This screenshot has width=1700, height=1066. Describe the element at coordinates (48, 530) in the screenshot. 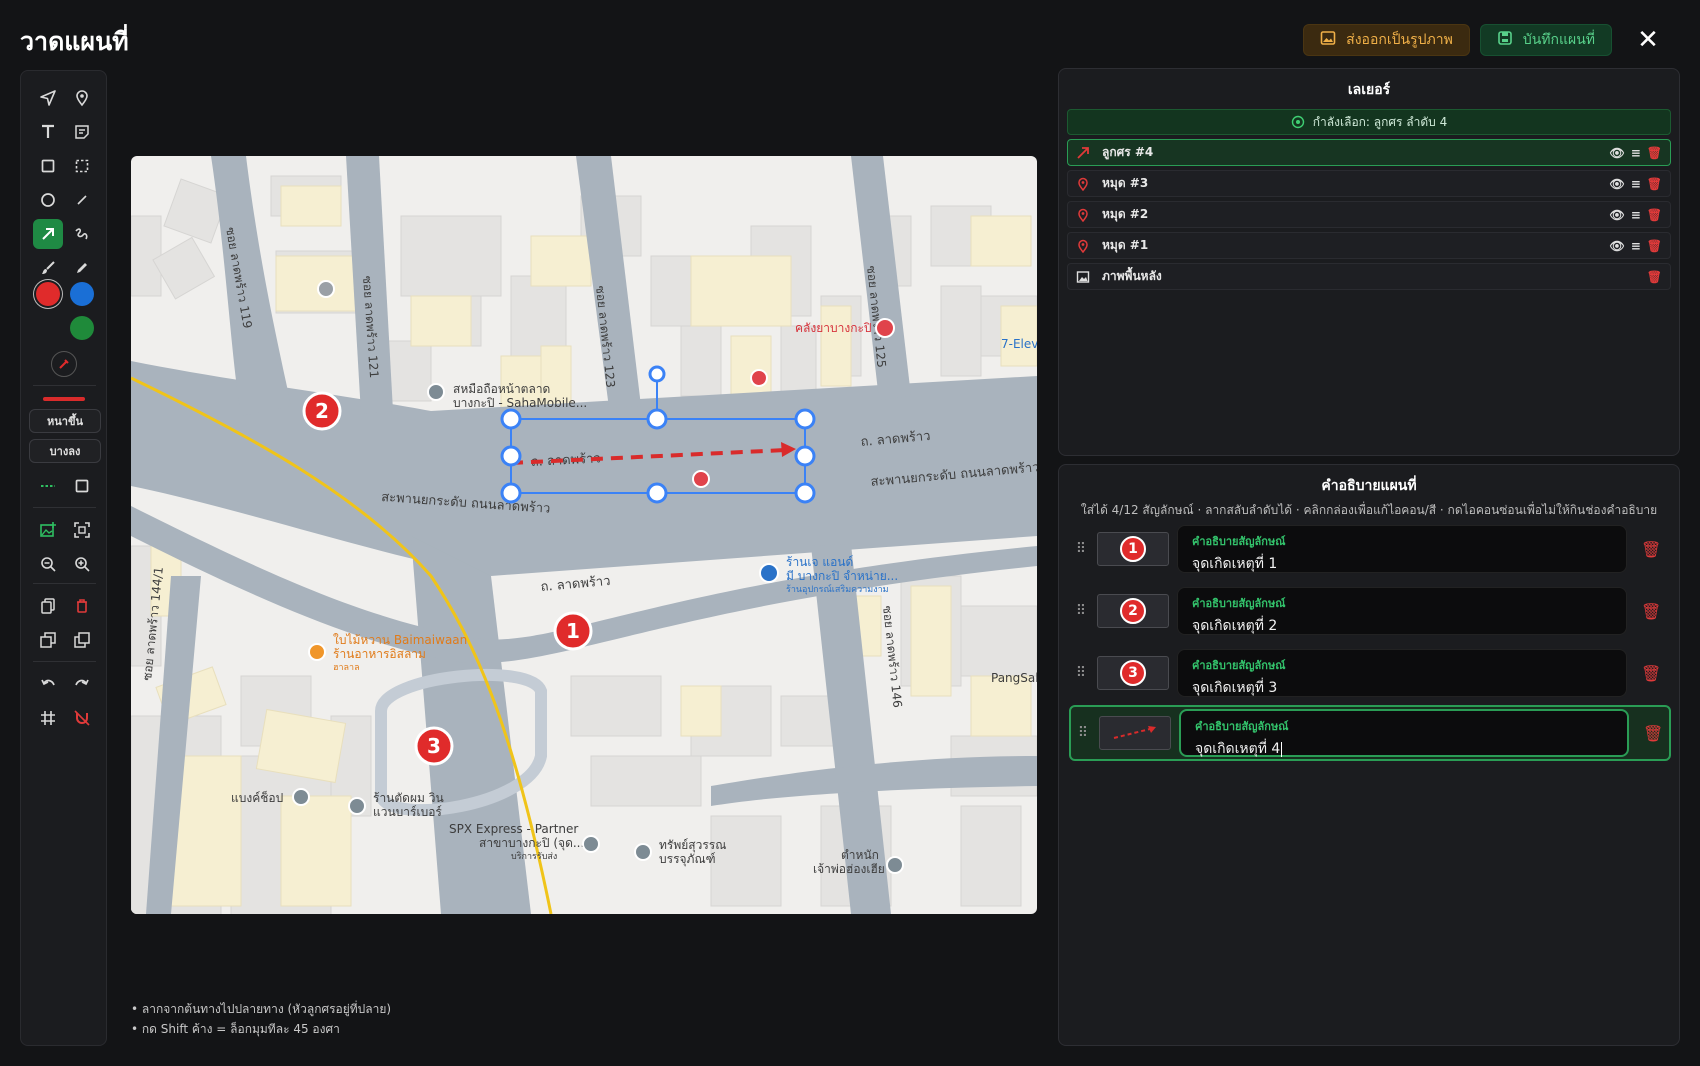

I see `add-image-button` at that location.